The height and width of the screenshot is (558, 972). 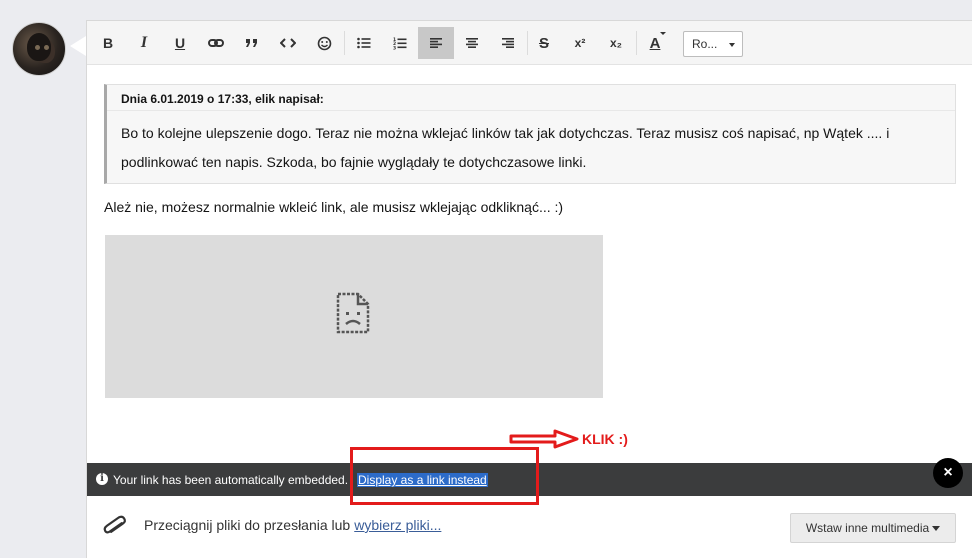 I want to click on align-right-button, so click(x=508, y=43).